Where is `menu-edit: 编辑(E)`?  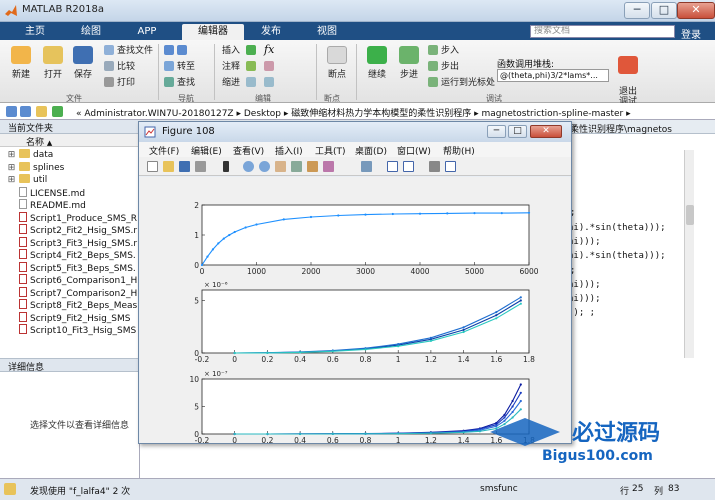 menu-edit: 编辑(E) is located at coordinates (206, 150).